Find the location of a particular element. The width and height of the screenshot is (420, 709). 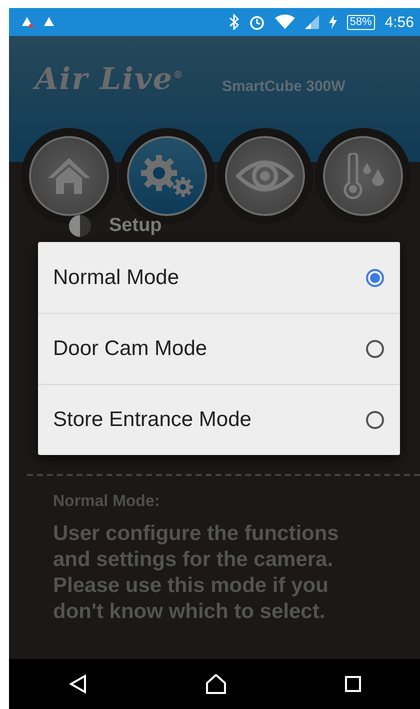

brand-logo: Air Live$^{®}$ is located at coordinates (109, 79).